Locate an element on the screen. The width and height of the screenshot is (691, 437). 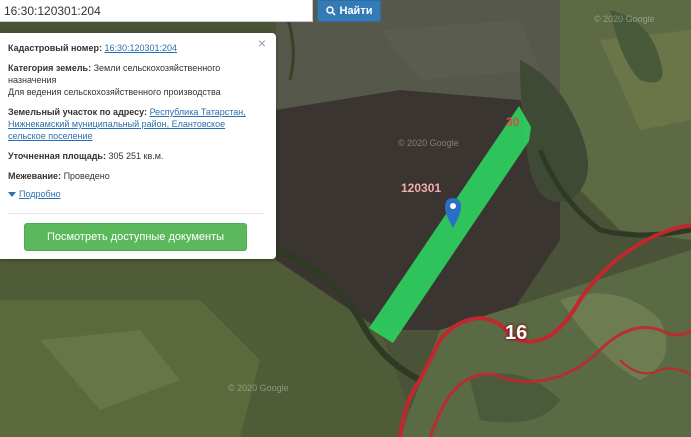
category-label: Категория земель: is located at coordinates (50, 68).